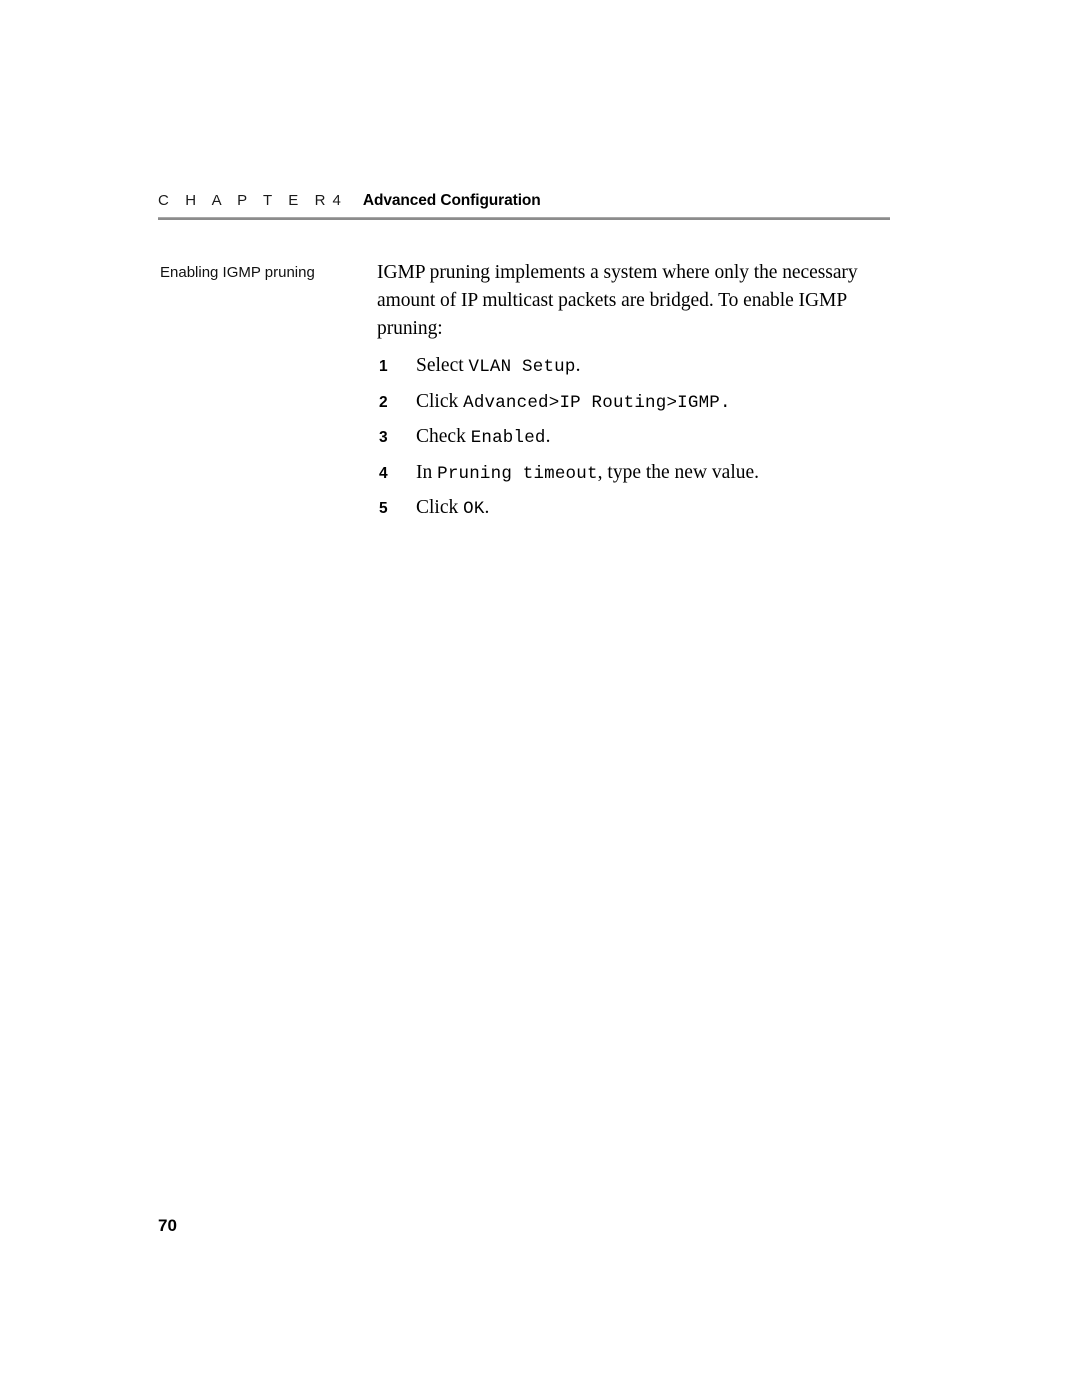 The height and width of the screenshot is (1397, 1080). What do you see at coordinates (427, 472) in the screenshot?
I see `step-lead-text: In` at bounding box center [427, 472].